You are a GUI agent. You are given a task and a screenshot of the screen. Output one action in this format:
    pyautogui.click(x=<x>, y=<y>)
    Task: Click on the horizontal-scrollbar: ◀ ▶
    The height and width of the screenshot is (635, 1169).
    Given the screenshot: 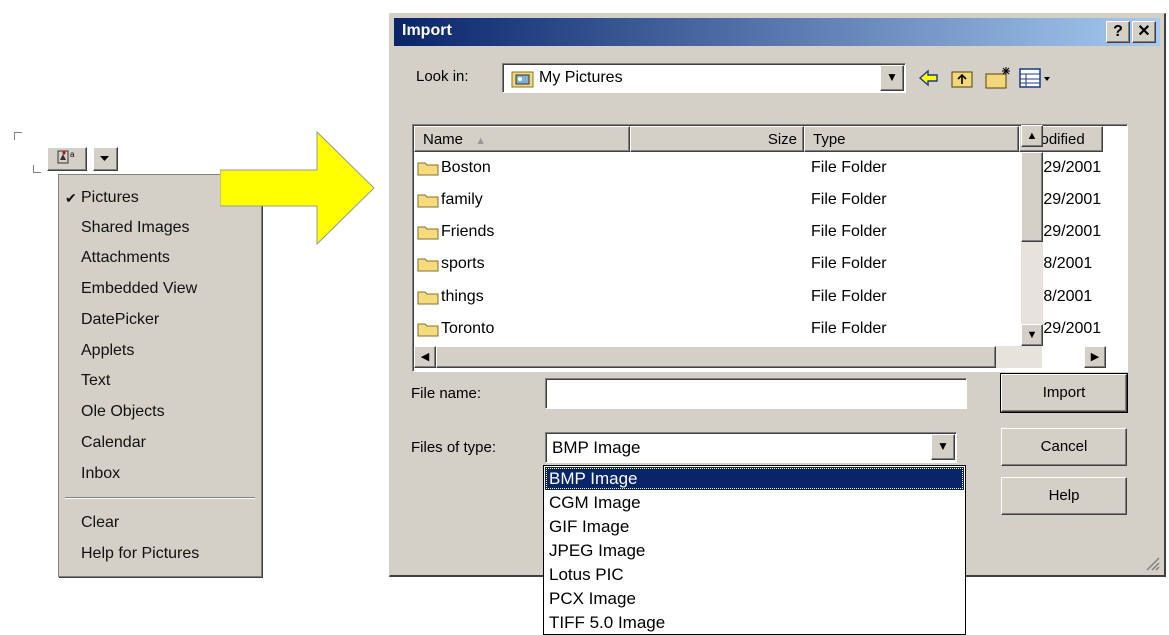 What is the action you would take?
    pyautogui.click(x=760, y=357)
    